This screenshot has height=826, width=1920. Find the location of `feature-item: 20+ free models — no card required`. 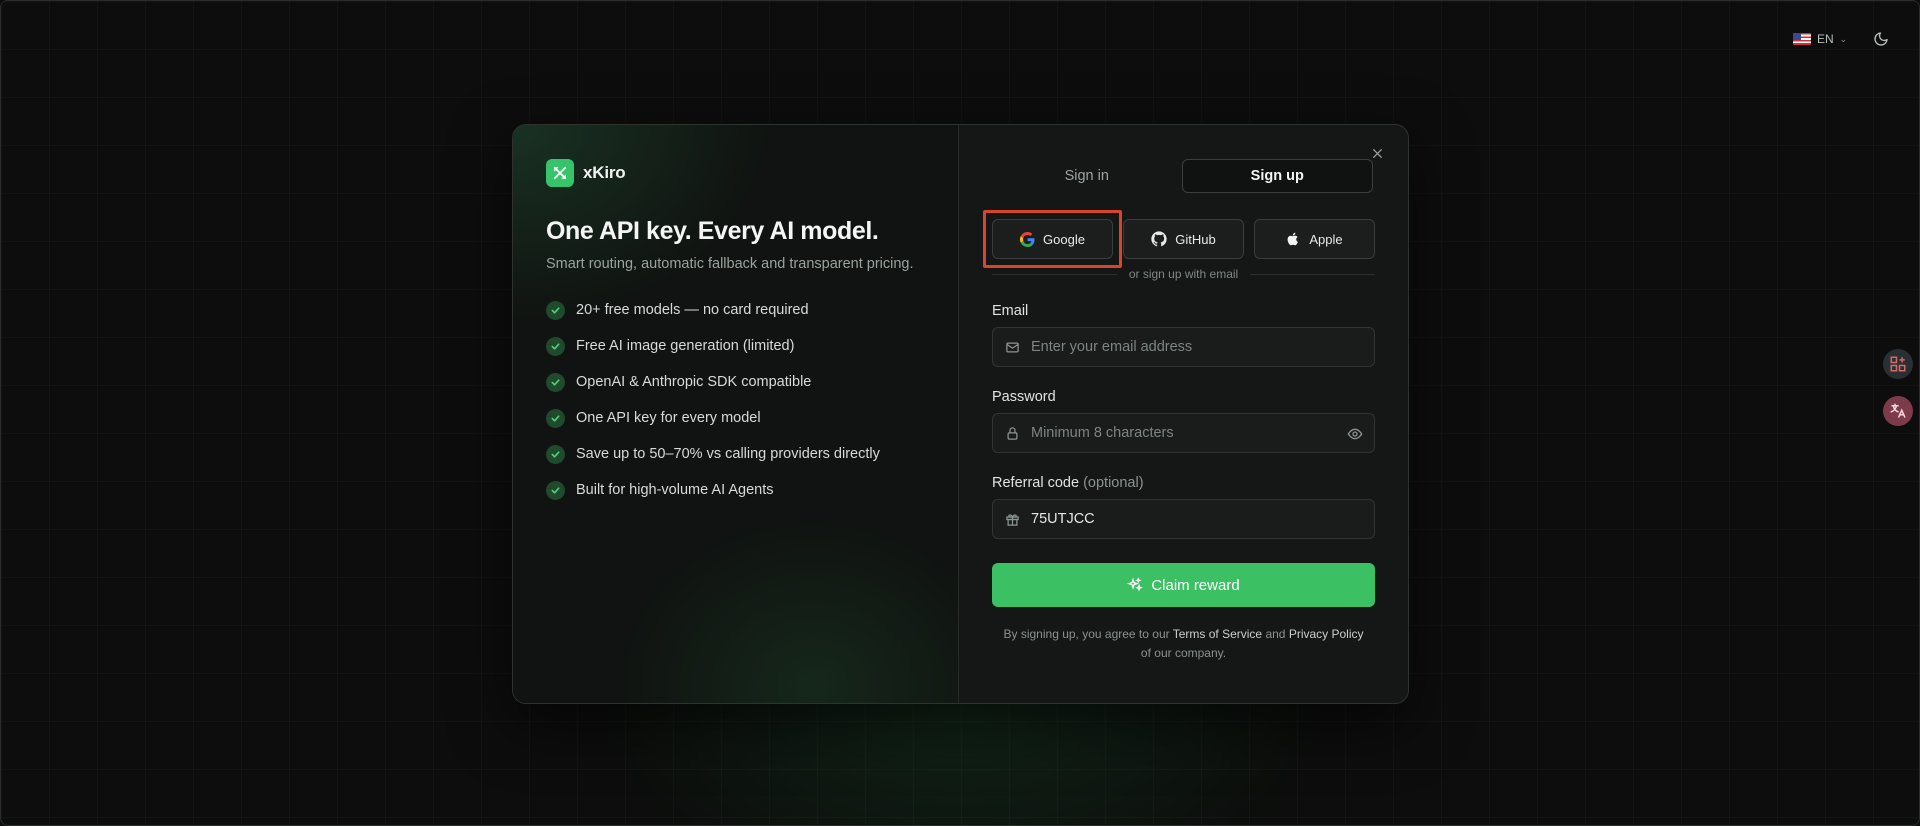

feature-item: 20+ free models — no card required is located at coordinates (736, 310).